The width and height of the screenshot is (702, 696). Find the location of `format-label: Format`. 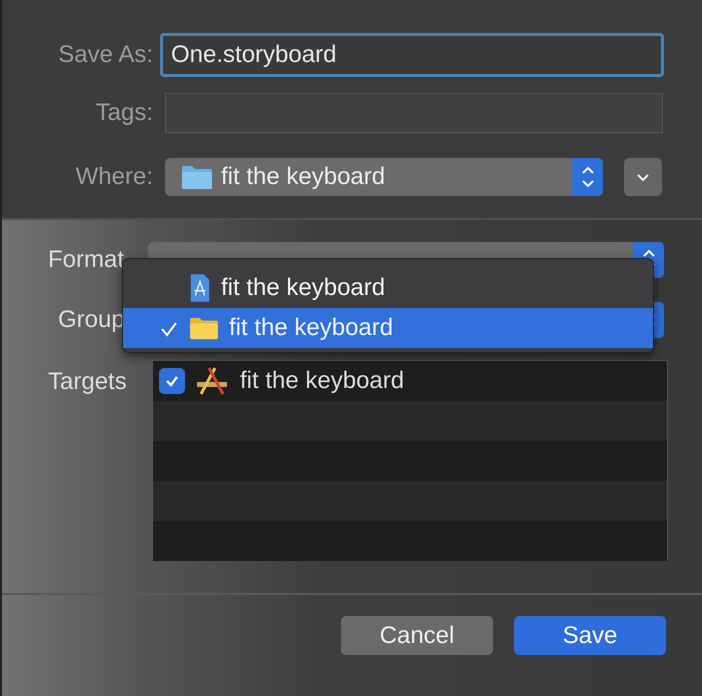

format-label: Format is located at coordinates (86, 260).